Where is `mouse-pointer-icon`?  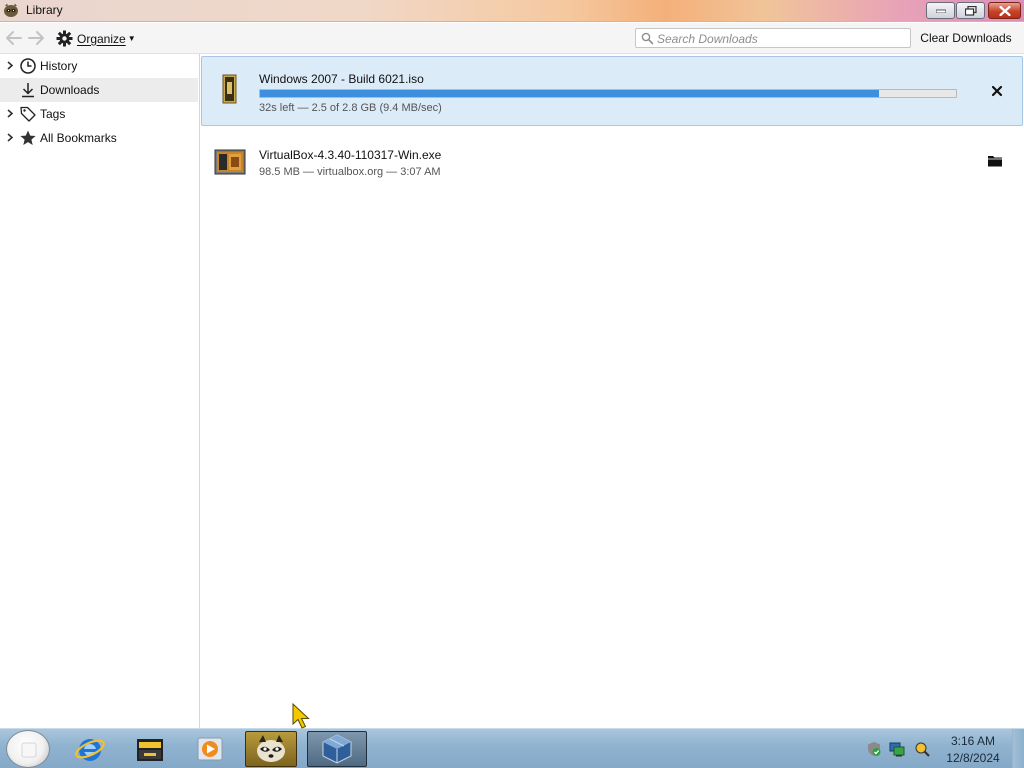 mouse-pointer-icon is located at coordinates (301, 716).